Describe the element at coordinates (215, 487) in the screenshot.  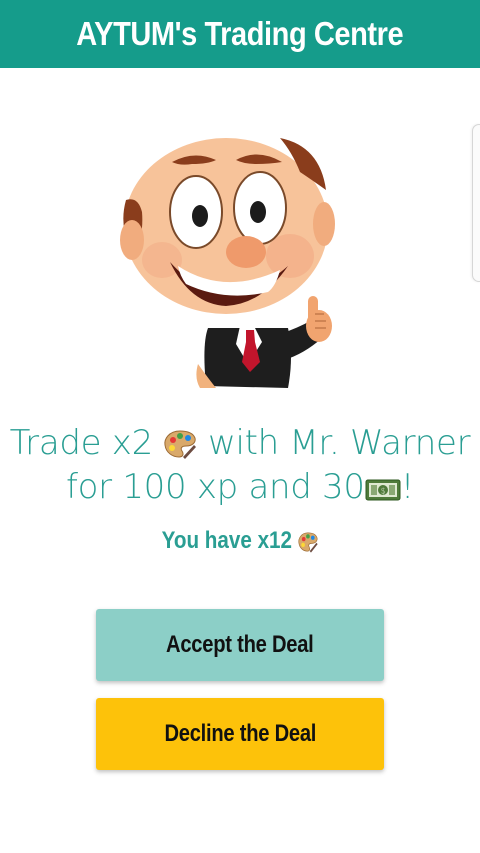
I see `trade-reward-text: for 100 xp and 30` at that location.